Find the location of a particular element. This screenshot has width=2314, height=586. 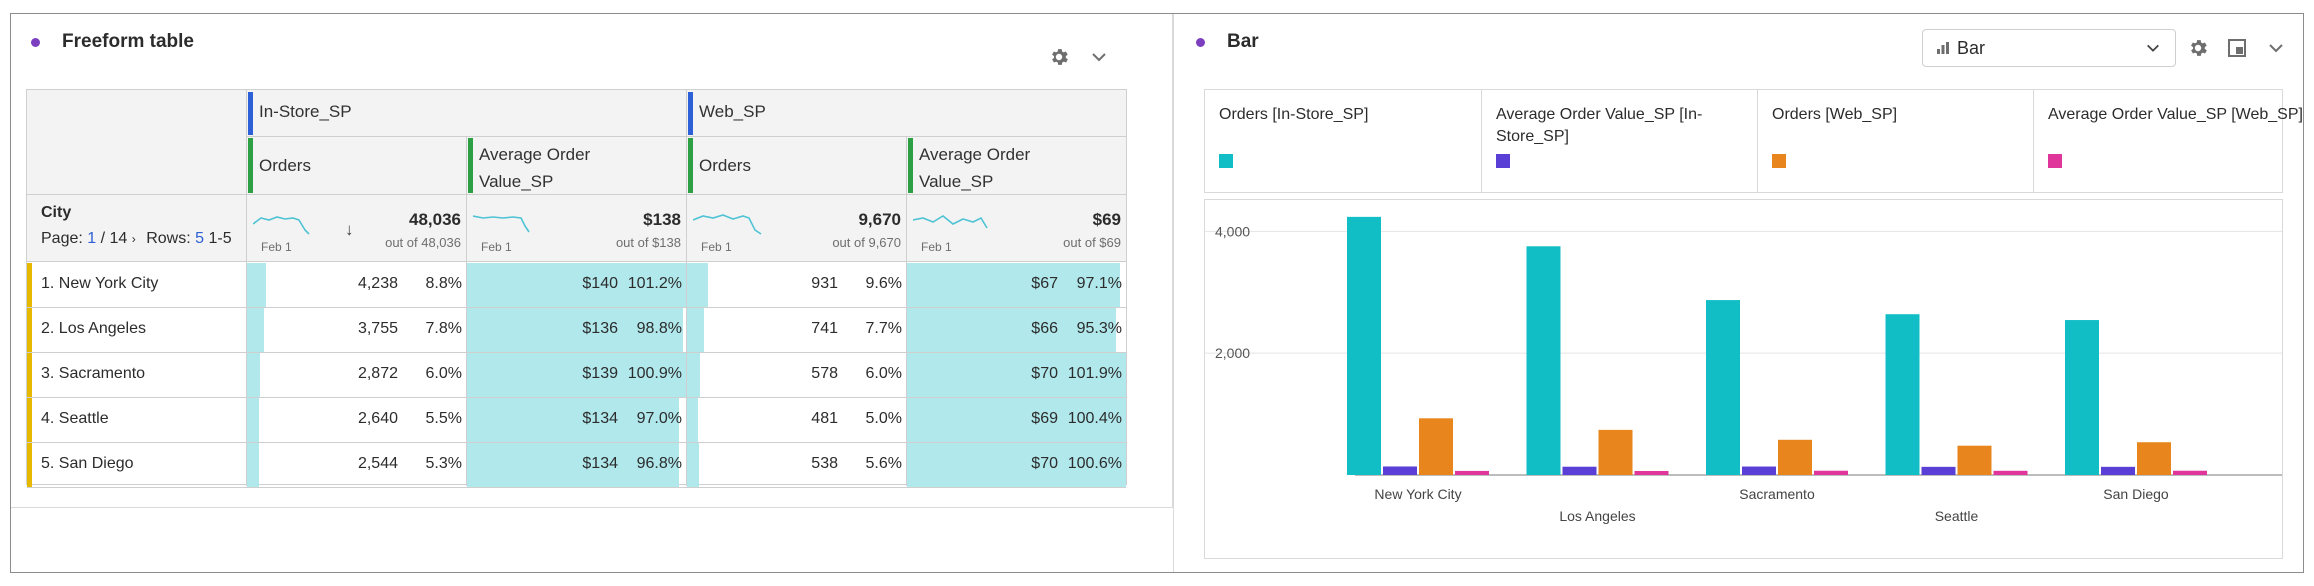

cell-value: 2,640 is located at coordinates (377, 418).